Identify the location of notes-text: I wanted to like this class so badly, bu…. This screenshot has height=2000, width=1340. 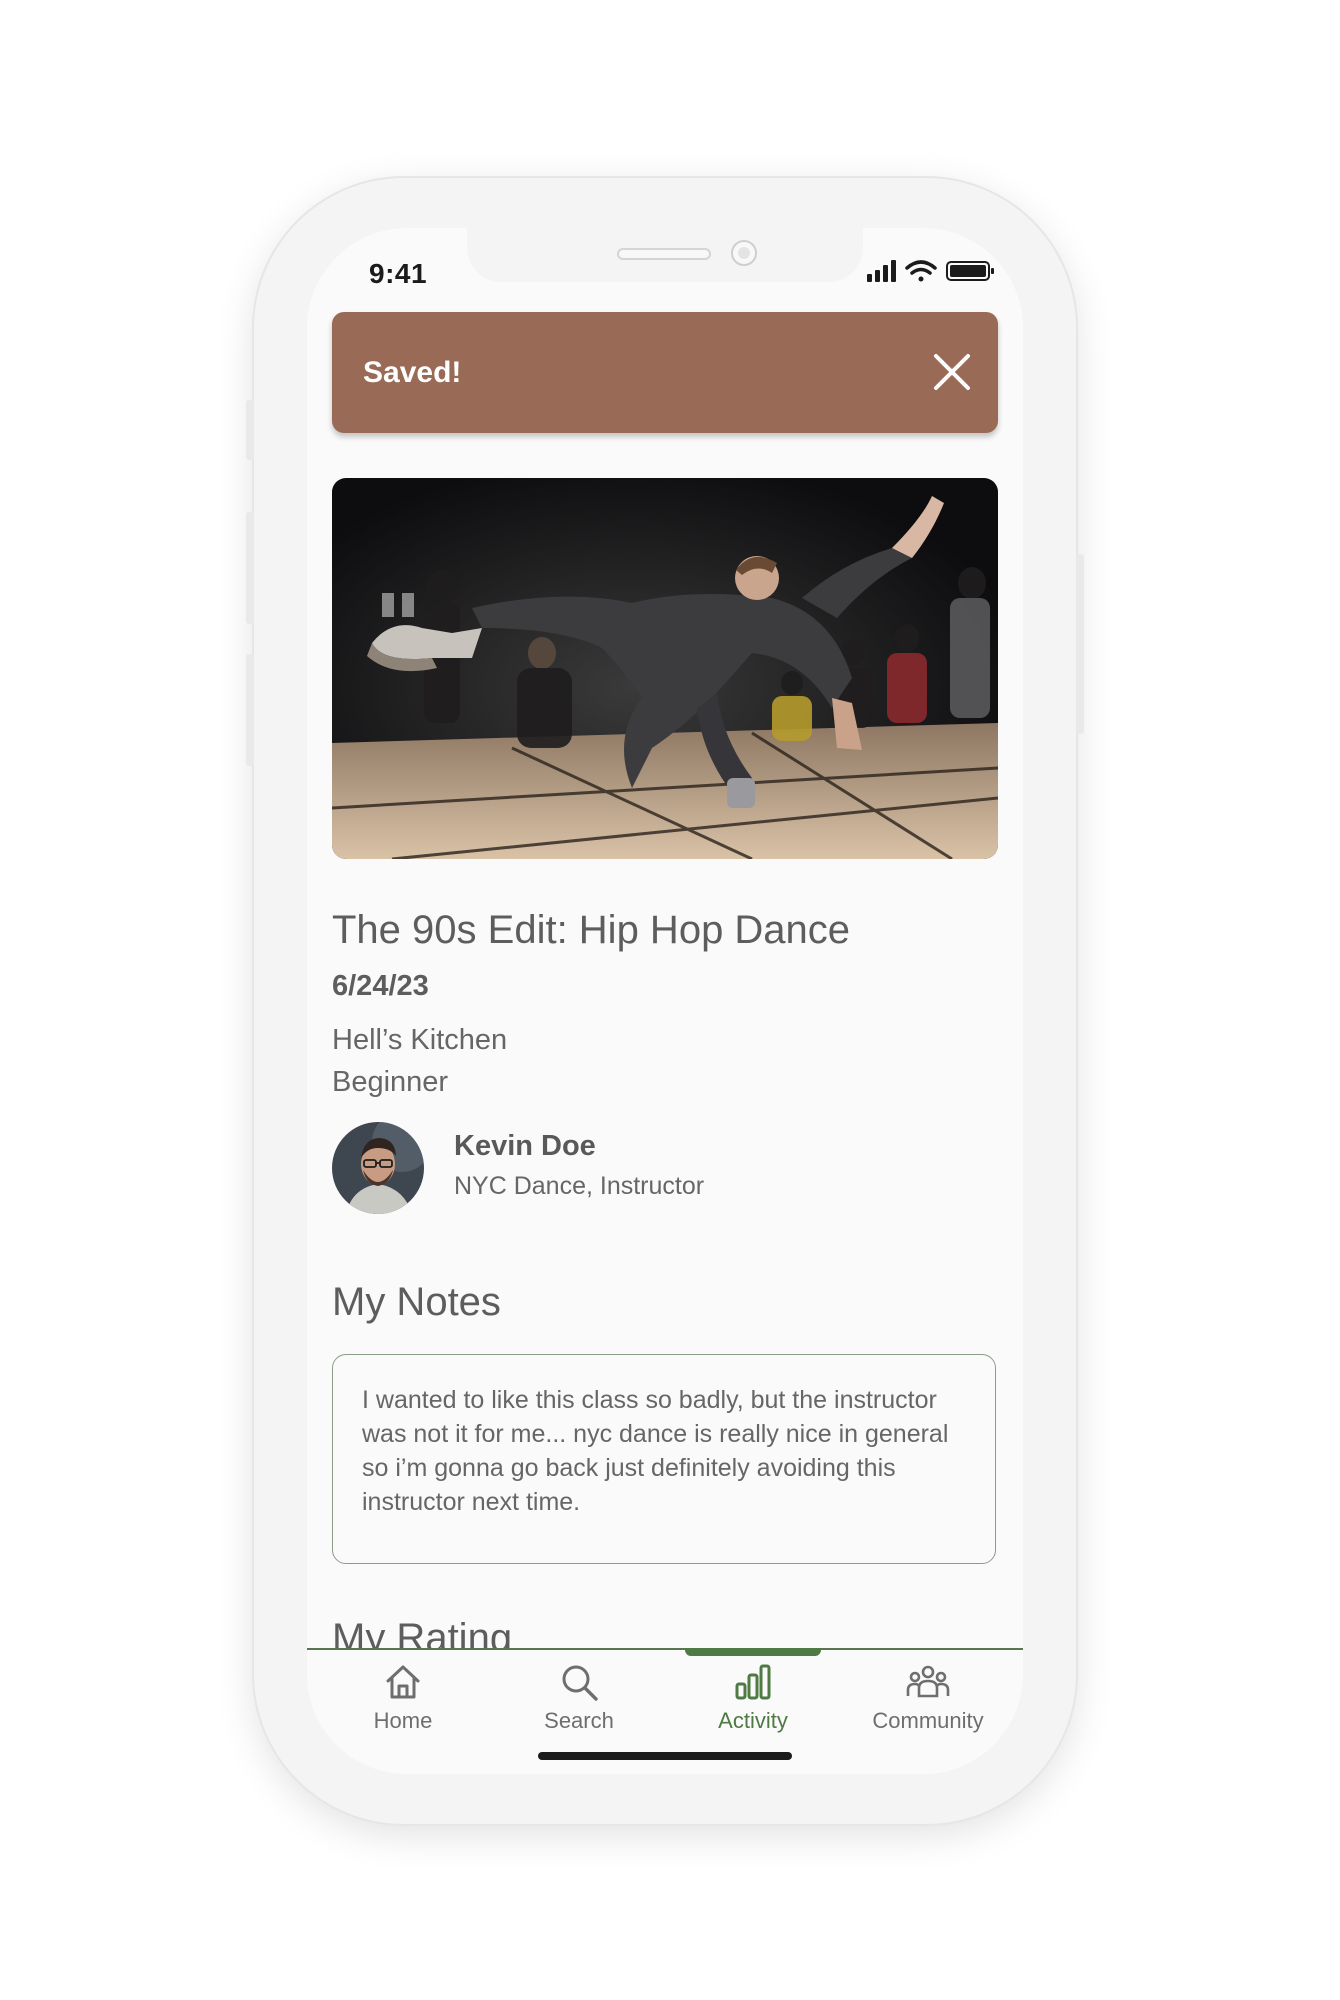
(655, 1451).